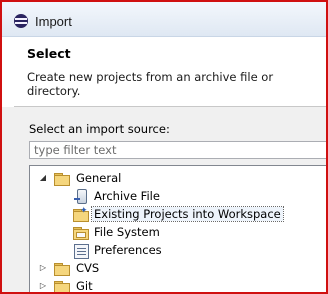 The width and height of the screenshot is (328, 294). I want to click on tree-item-preferences: Preferences, so click(178, 250).